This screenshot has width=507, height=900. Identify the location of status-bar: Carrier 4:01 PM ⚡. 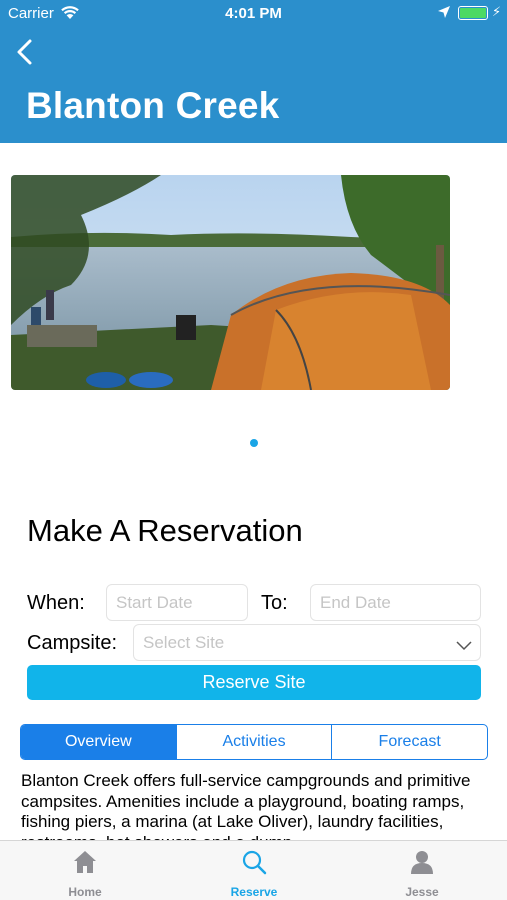
(253, 14).